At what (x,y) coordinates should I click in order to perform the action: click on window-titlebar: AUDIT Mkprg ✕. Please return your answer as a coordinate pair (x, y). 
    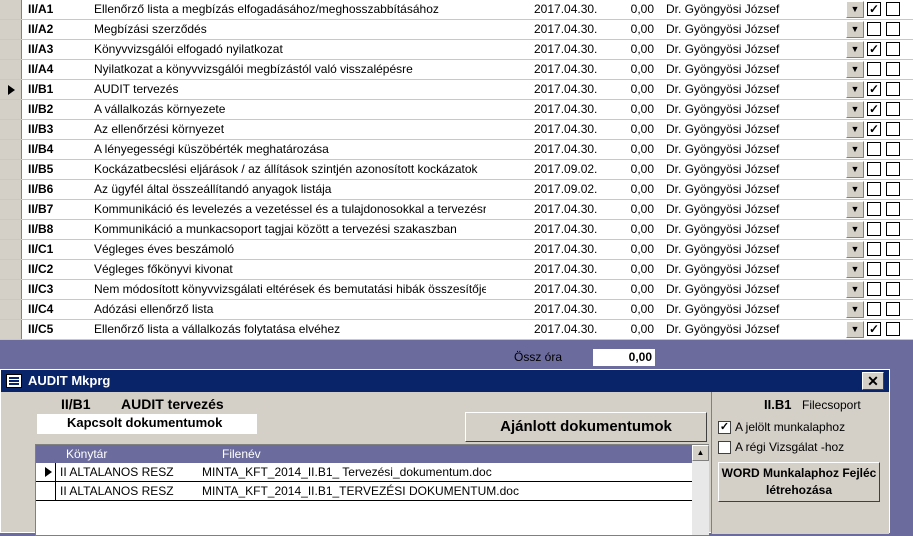
    Looking at the image, I should click on (445, 381).